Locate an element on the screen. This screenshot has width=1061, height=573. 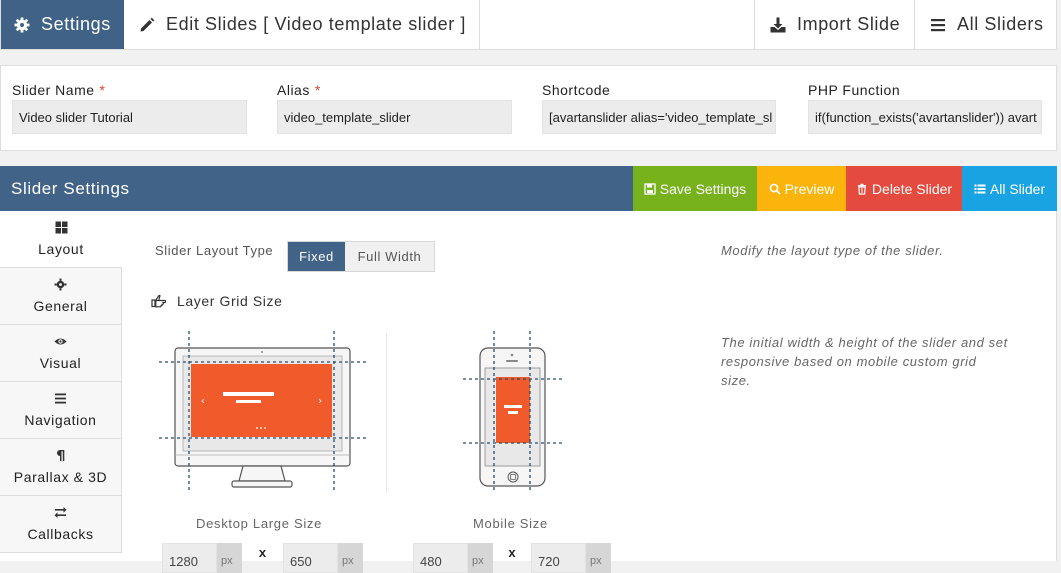
mobile-slide-area is located at coordinates (513, 410).